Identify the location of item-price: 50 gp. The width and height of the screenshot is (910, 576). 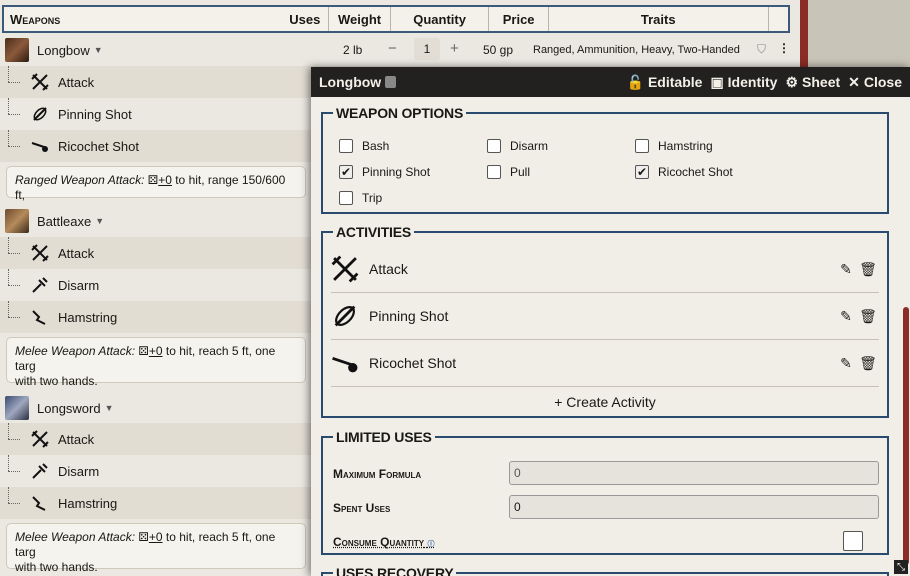
(498, 50).